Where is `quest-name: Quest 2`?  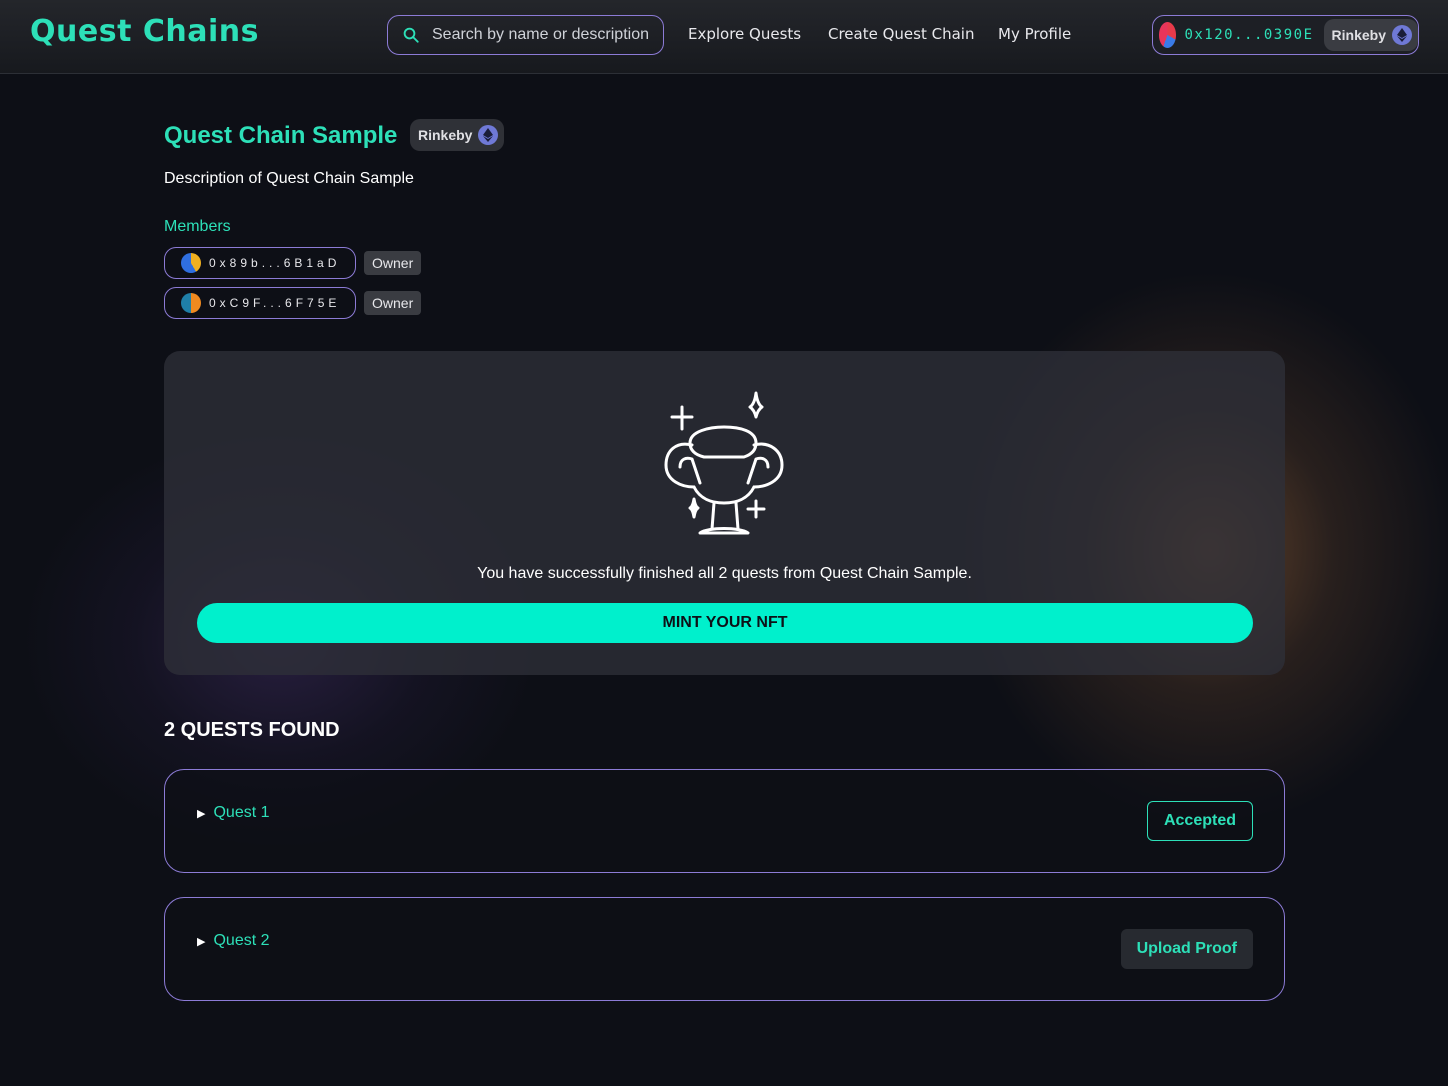
quest-name: Quest 2 is located at coordinates (241, 940).